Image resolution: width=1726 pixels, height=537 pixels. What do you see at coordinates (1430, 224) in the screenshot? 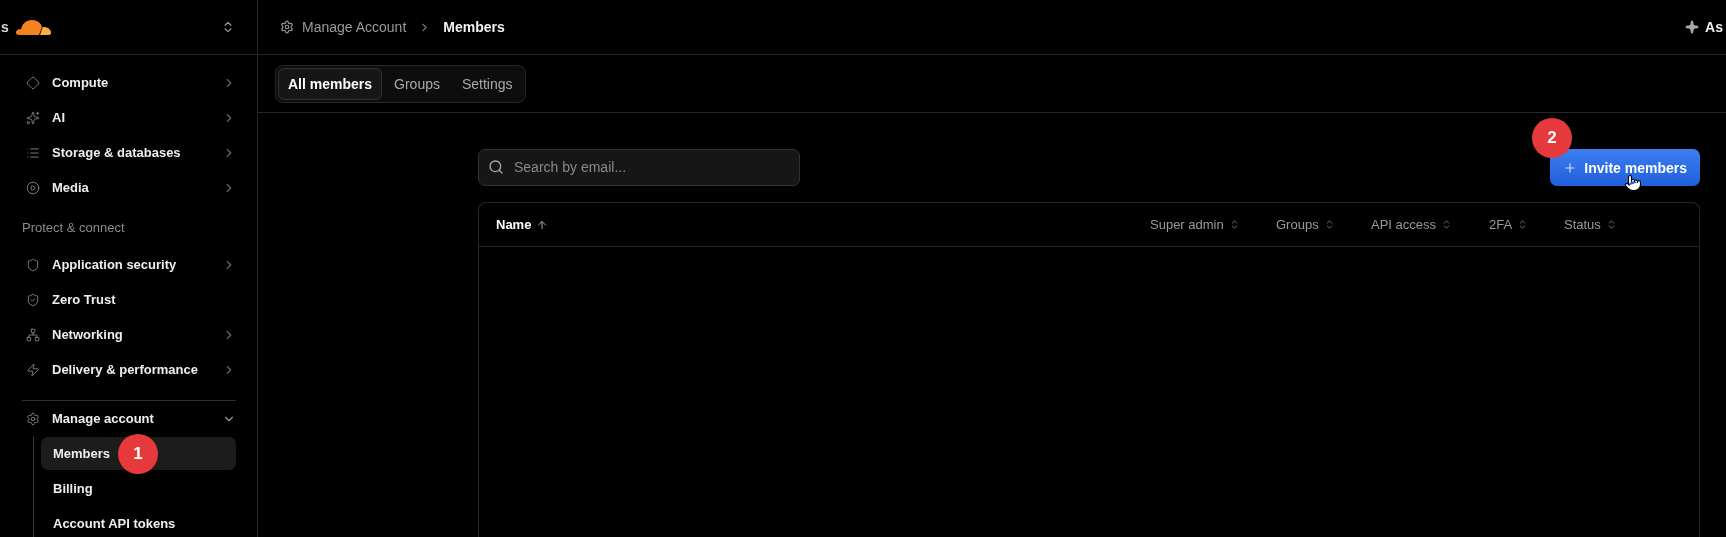
I see `column-header: API access` at bounding box center [1430, 224].